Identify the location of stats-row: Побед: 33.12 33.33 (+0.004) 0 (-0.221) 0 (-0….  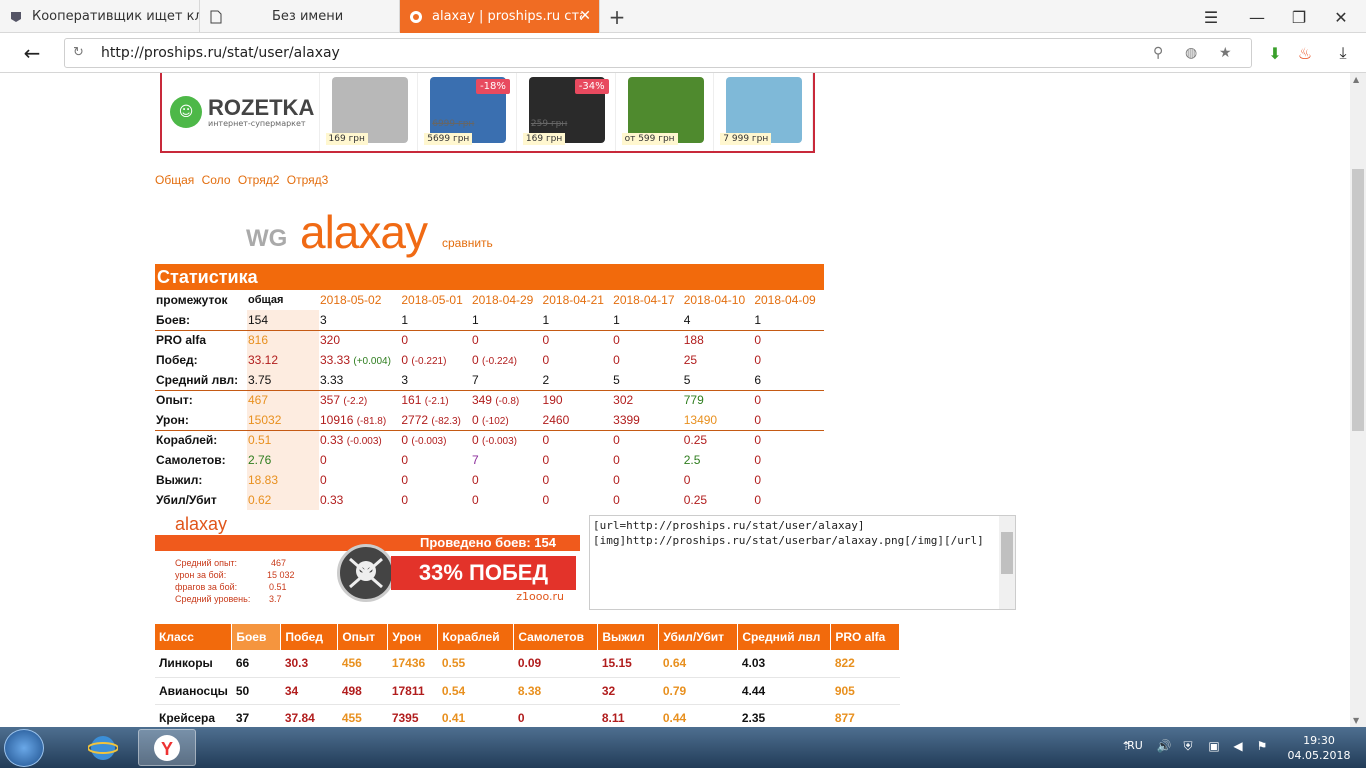
(489, 360).